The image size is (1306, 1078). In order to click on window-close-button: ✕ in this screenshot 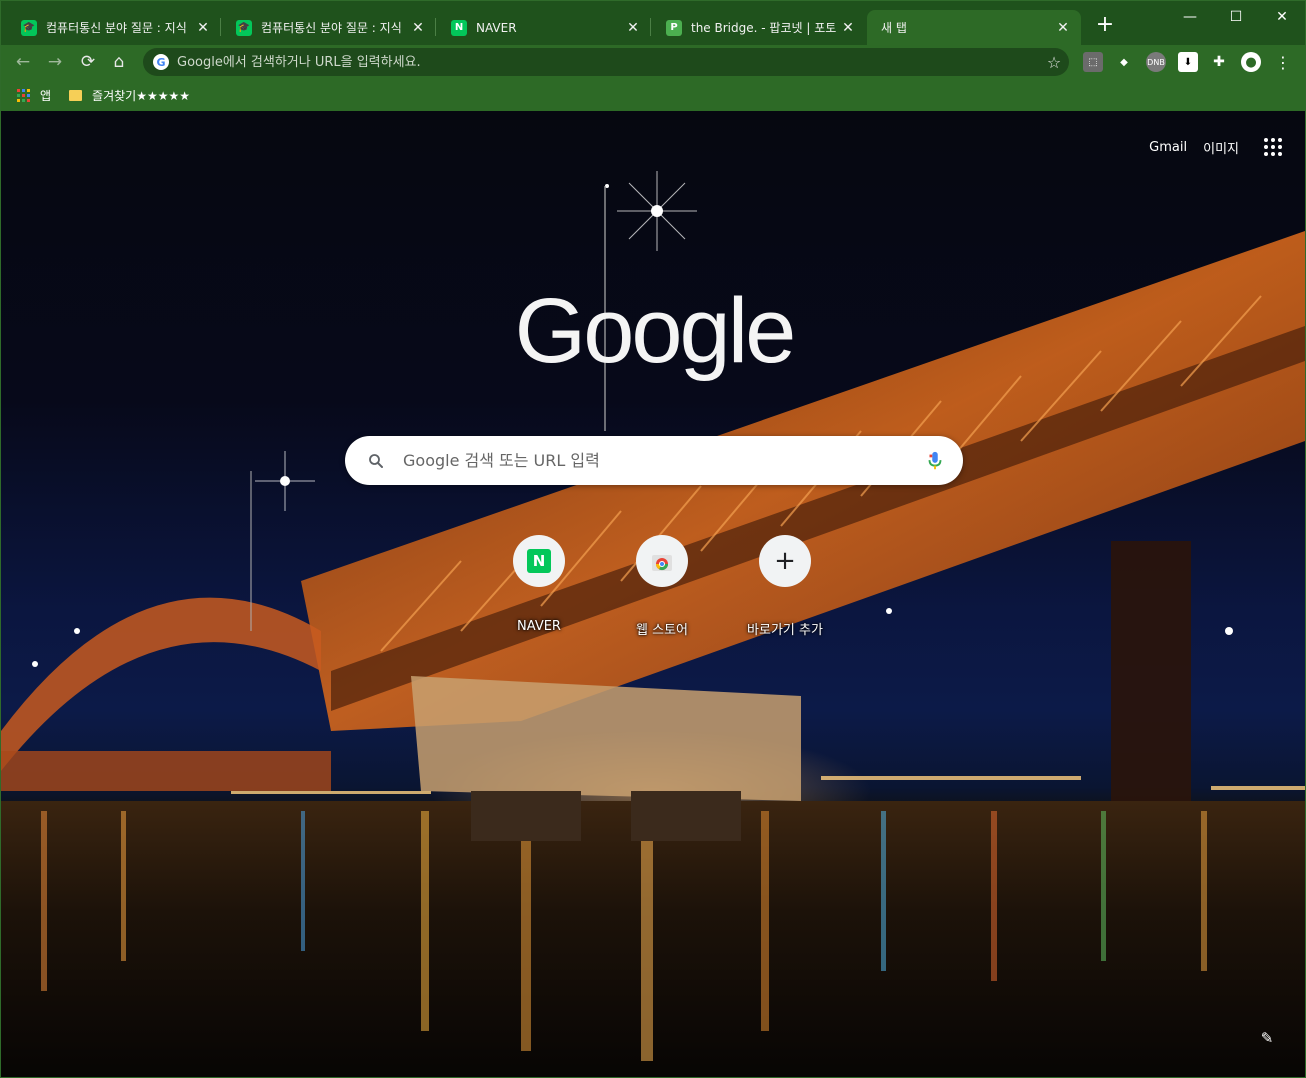, I will do `click(1282, 17)`.